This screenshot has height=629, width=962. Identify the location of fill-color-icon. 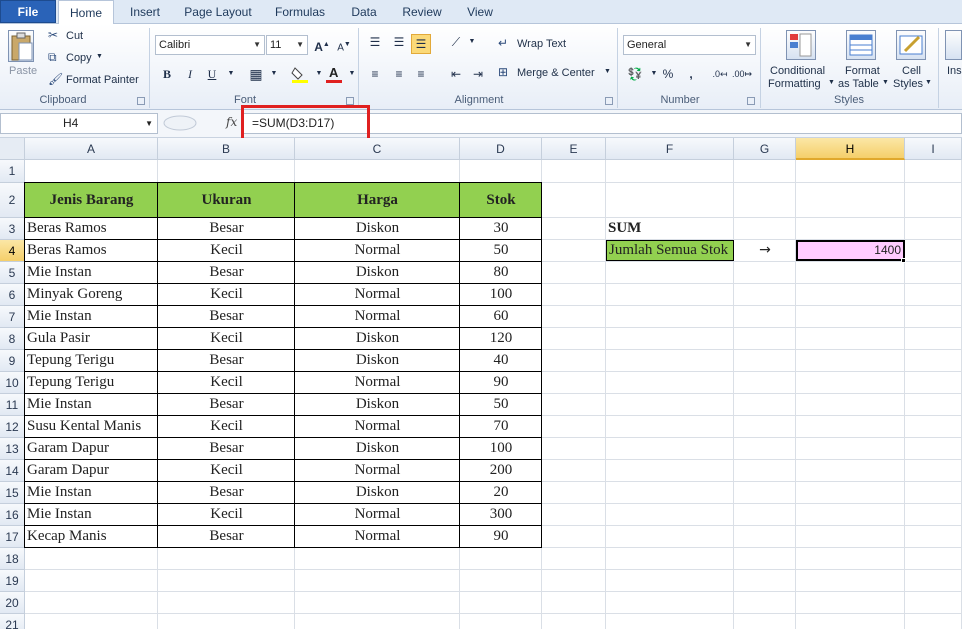
(300, 74).